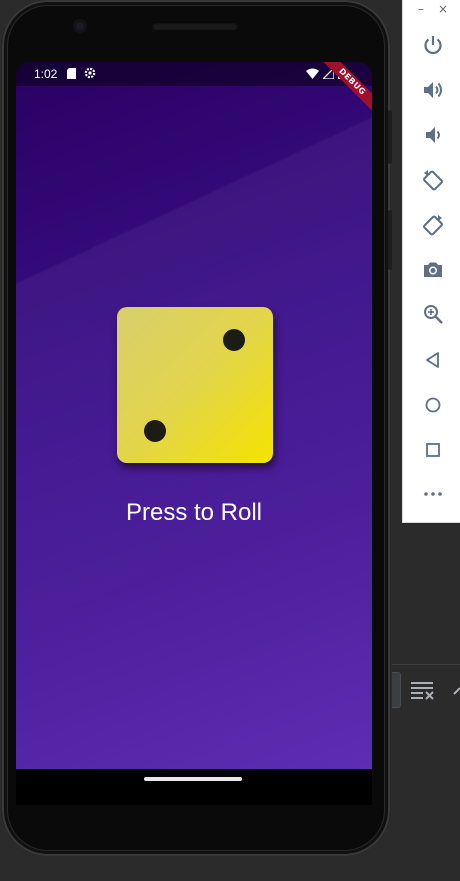 The width and height of the screenshot is (460, 881). I want to click on power-icon, so click(433, 45).